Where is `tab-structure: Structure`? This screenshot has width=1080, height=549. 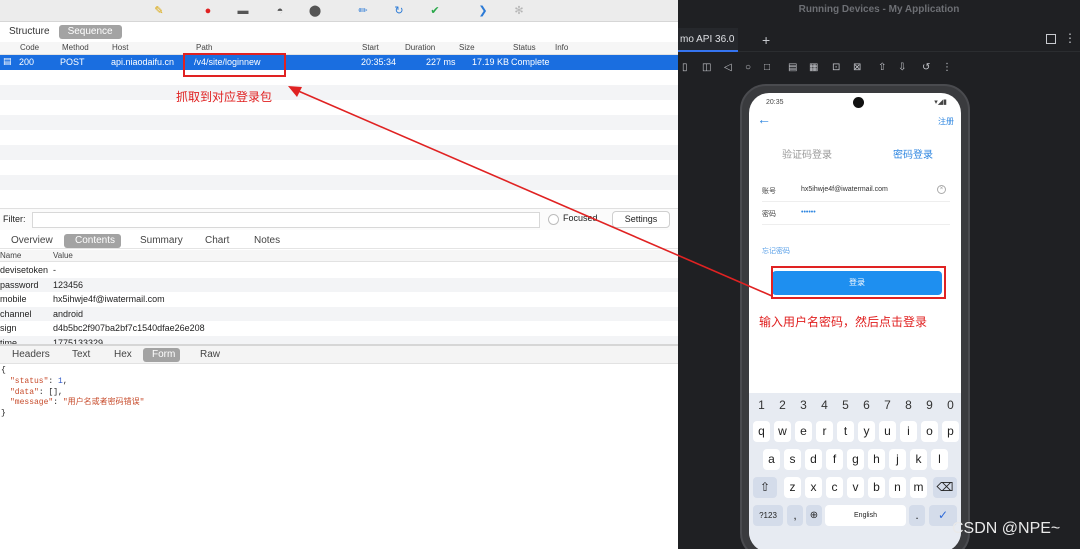
tab-structure: Structure is located at coordinates (29, 32).